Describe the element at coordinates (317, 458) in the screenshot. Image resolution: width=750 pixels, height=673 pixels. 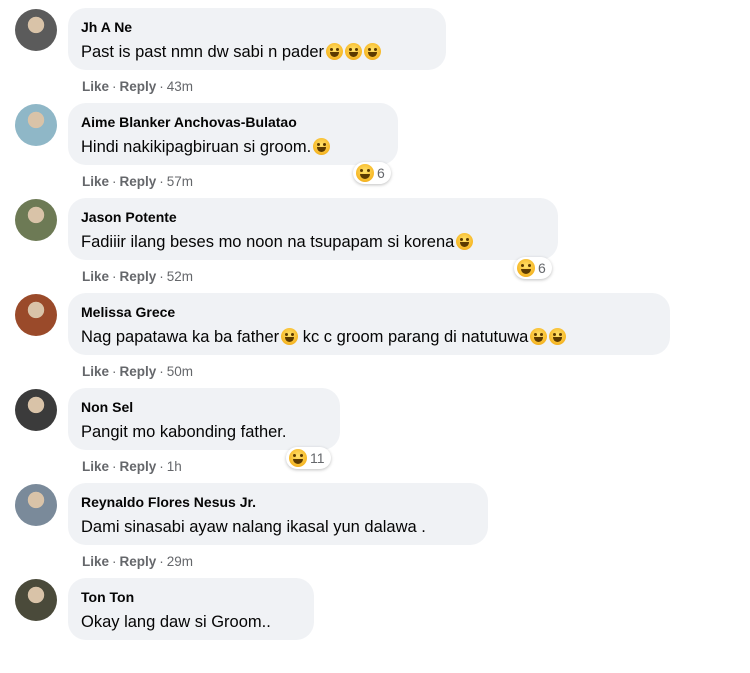
I see `reaction-count: 11` at that location.